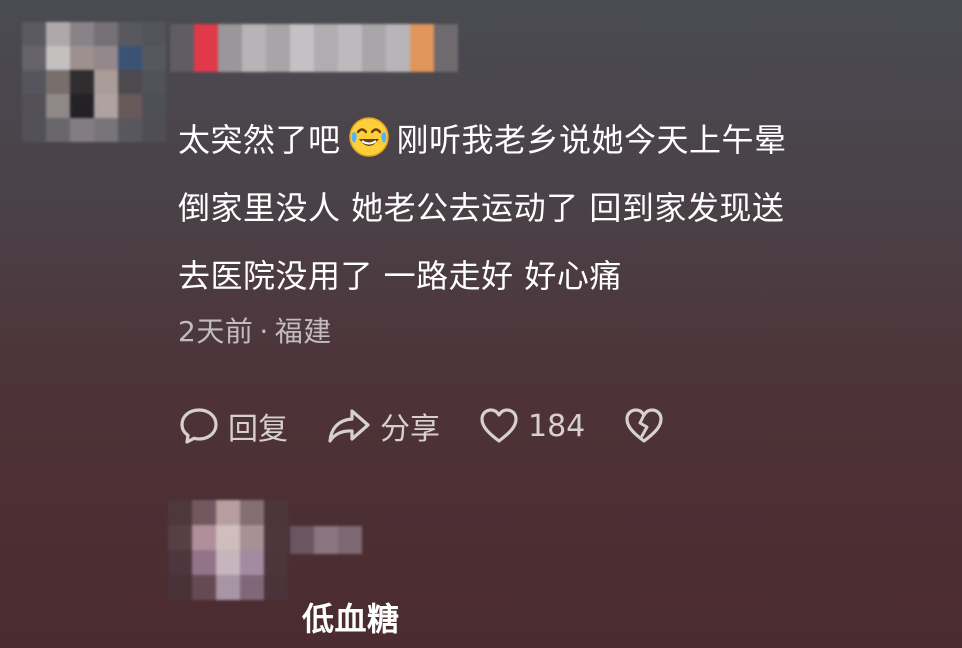 The width and height of the screenshot is (962, 648). Describe the element at coordinates (499, 425) in the screenshot. I see `heart-outline-icon` at that location.